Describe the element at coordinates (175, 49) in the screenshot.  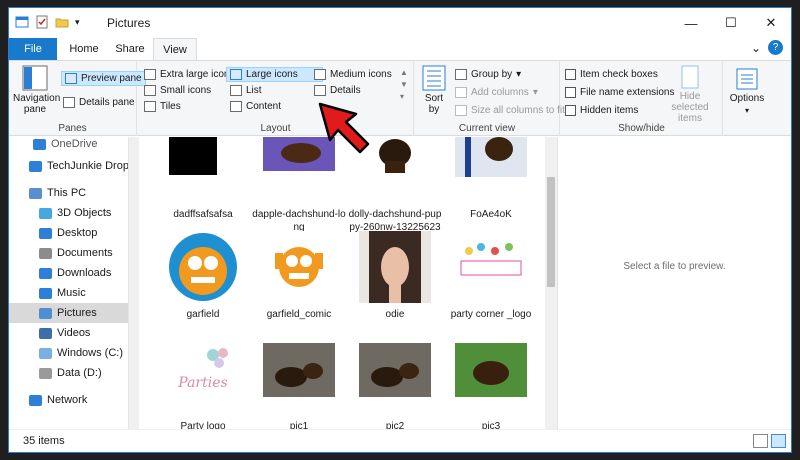
I see `tab-view: View` at that location.